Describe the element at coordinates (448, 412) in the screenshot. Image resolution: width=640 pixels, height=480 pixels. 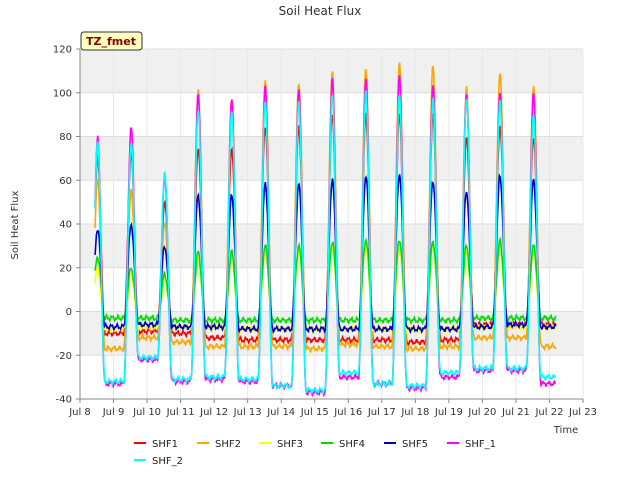
I see `x-tick-label: Jul 19` at that location.